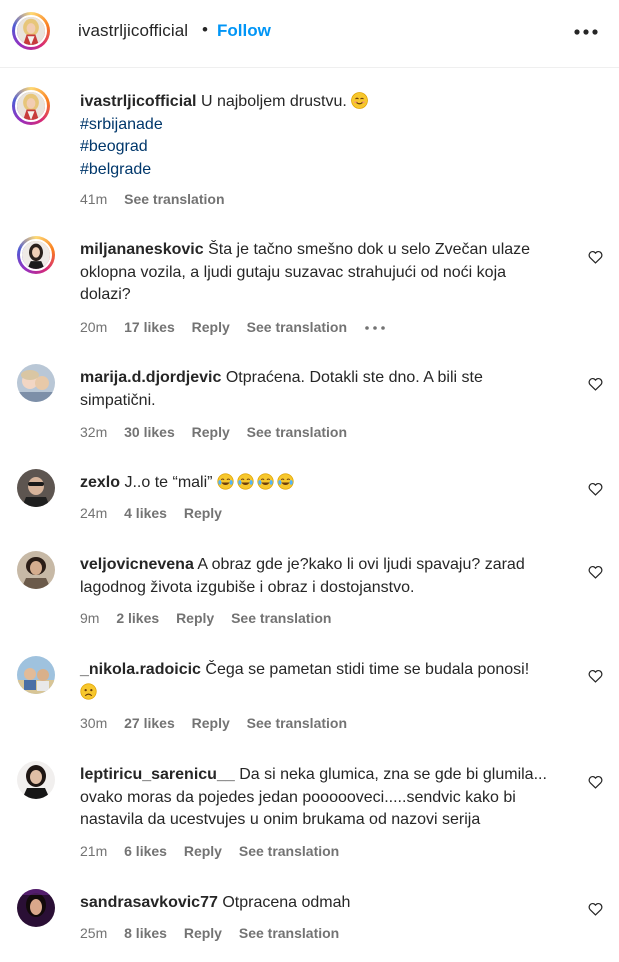  Describe the element at coordinates (90, 618) in the screenshot. I see `comment-time: 9m` at that location.